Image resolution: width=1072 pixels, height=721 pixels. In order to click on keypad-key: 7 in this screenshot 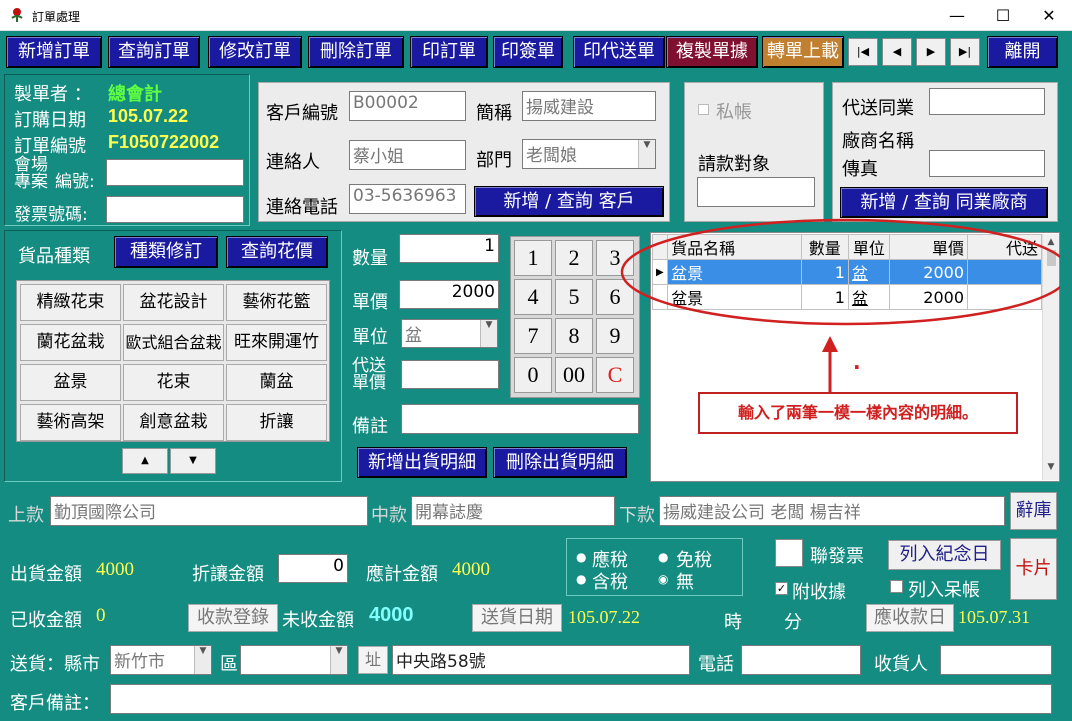, I will do `click(533, 336)`.